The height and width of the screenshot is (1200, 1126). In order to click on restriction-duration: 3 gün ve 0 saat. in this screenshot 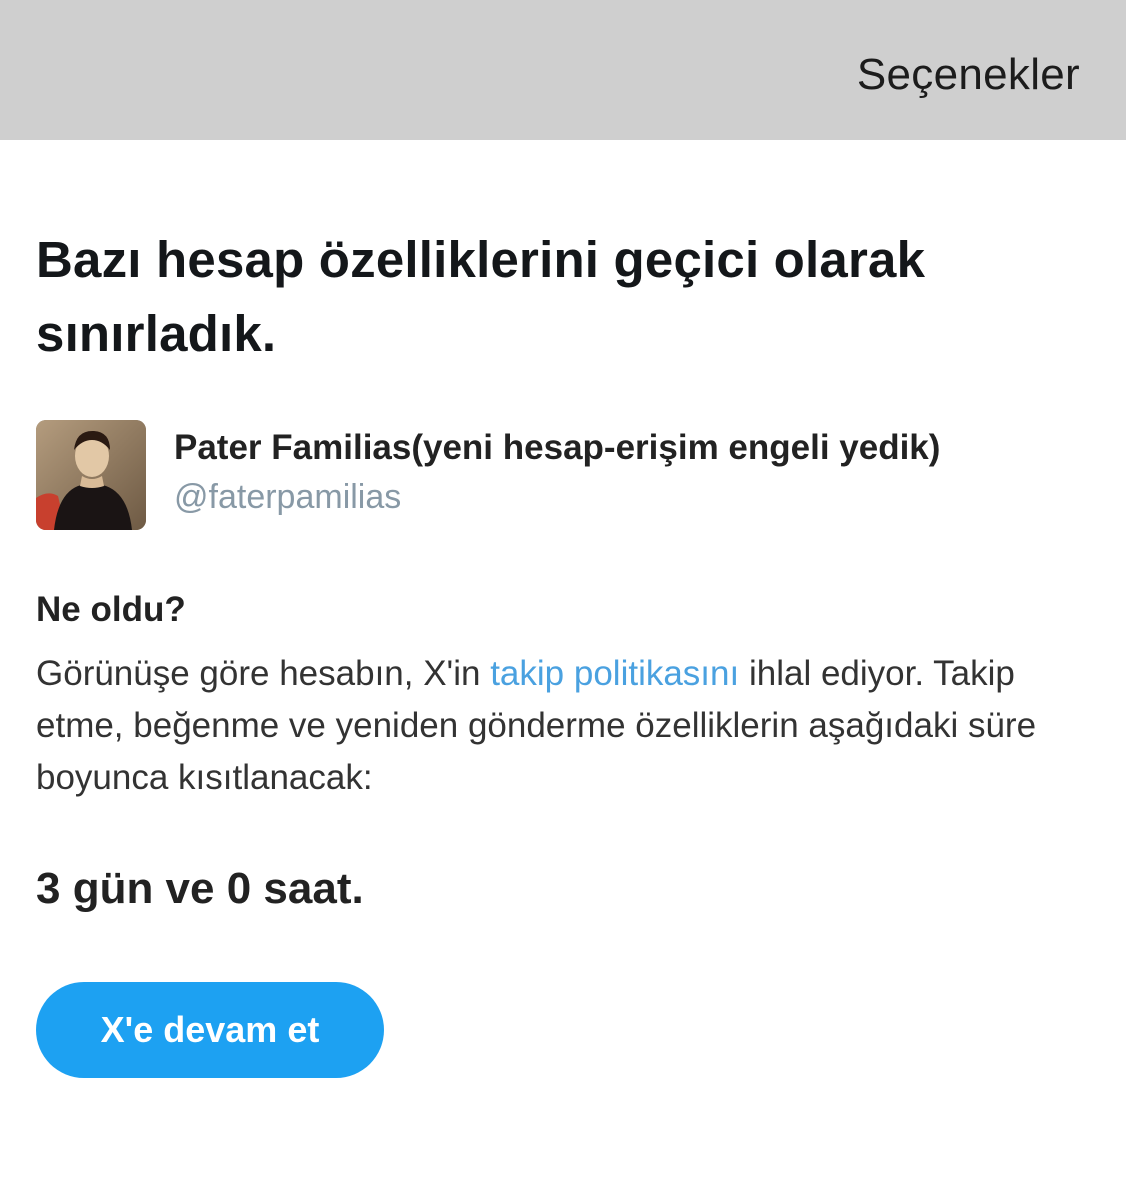, I will do `click(200, 888)`.